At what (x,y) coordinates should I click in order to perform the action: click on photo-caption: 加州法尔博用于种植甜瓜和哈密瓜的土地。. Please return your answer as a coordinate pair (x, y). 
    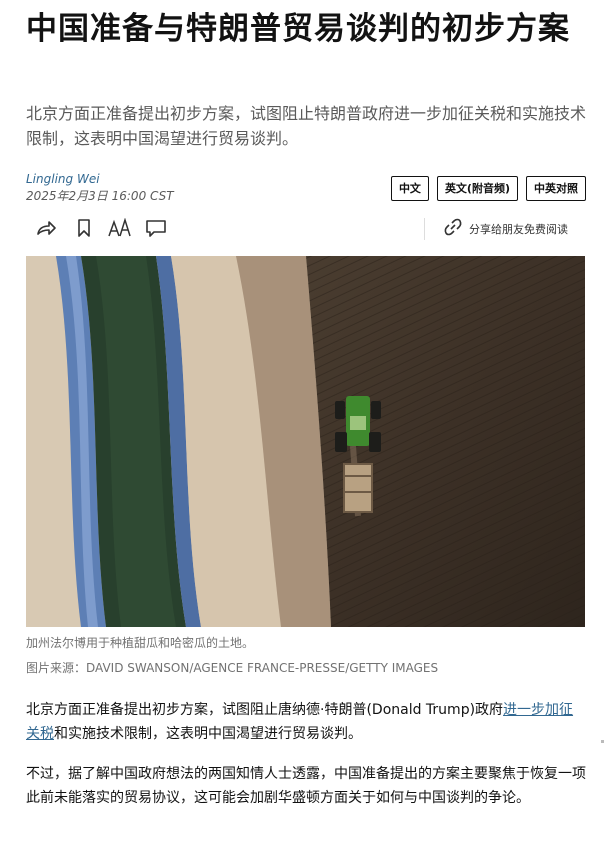
    Looking at the image, I should click on (140, 643).